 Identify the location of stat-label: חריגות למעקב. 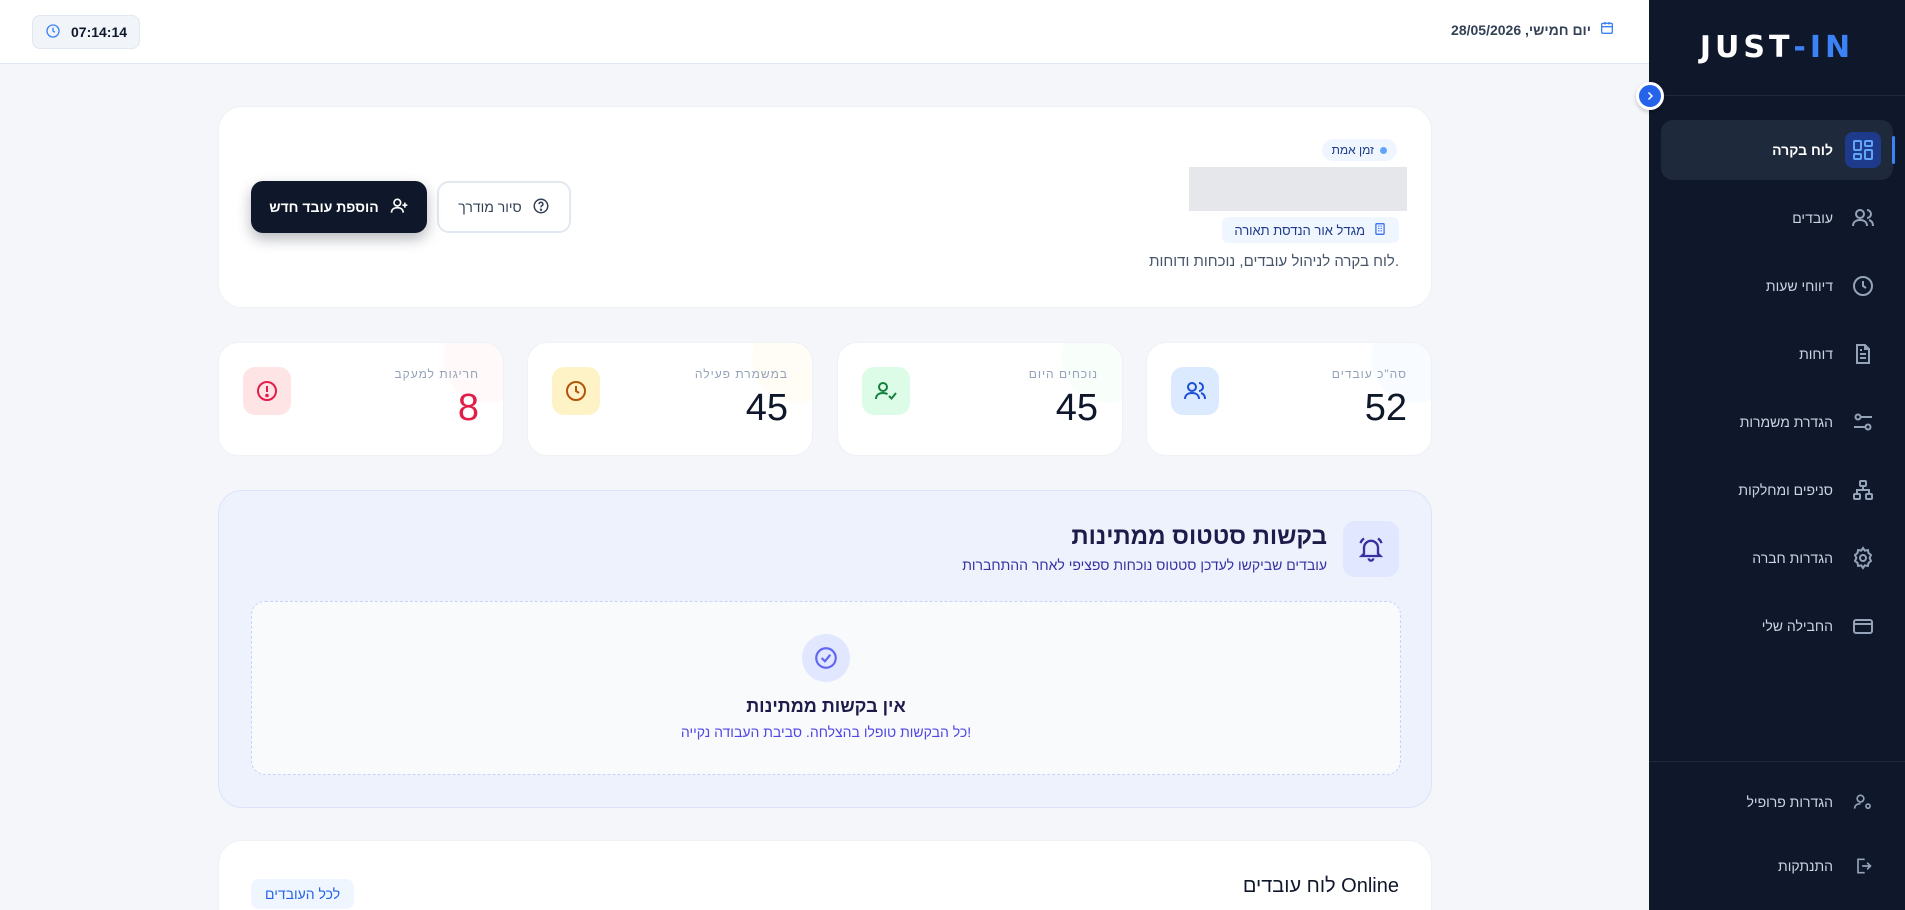
(436, 374).